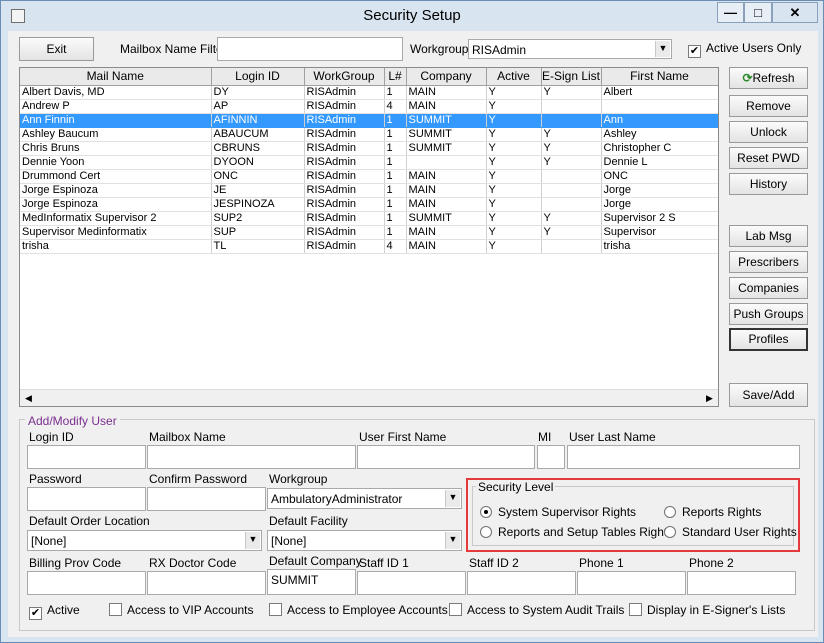  What do you see at coordinates (659, 148) in the screenshot?
I see `table-cell: Christopher C` at bounding box center [659, 148].